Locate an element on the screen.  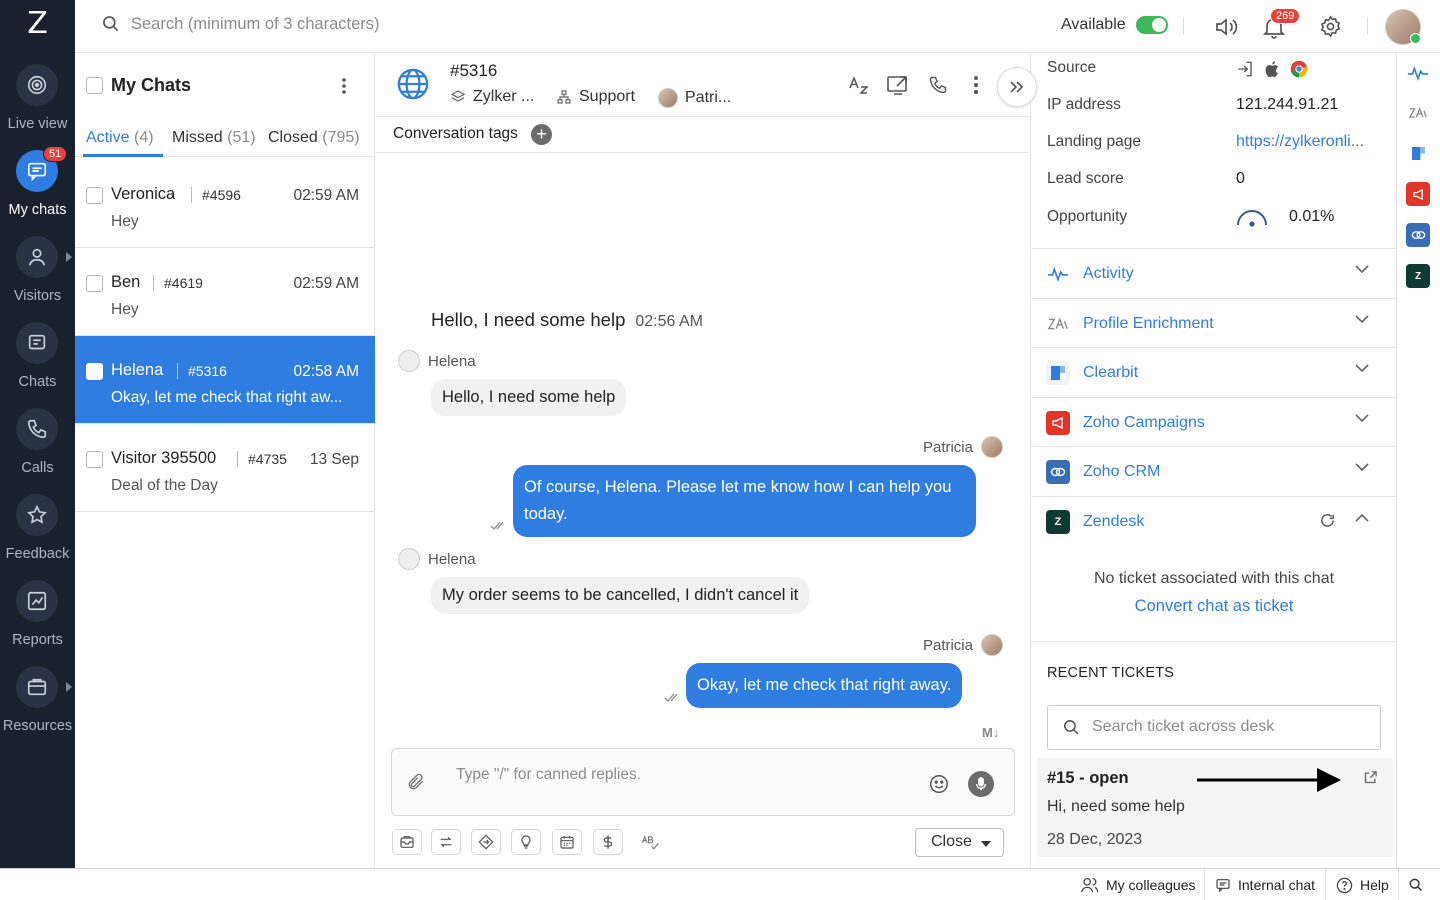
collapse-panel-button is located at coordinates (1017, 87).